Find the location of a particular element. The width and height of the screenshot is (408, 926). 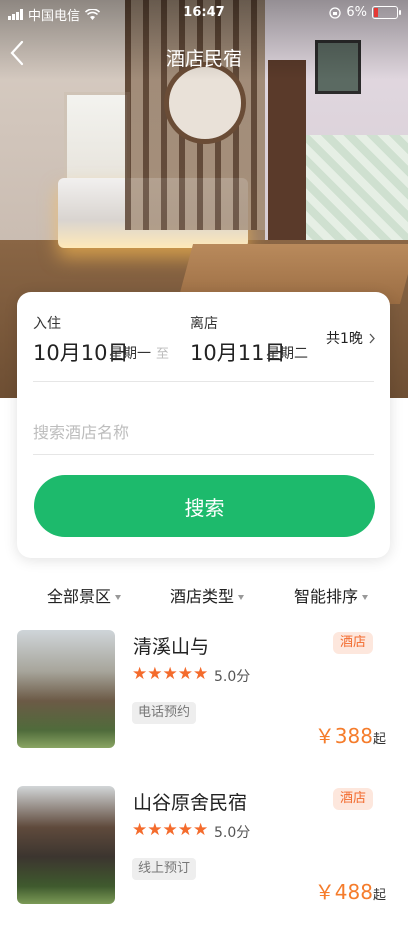

price-value: ￥388 is located at coordinates (343, 736).